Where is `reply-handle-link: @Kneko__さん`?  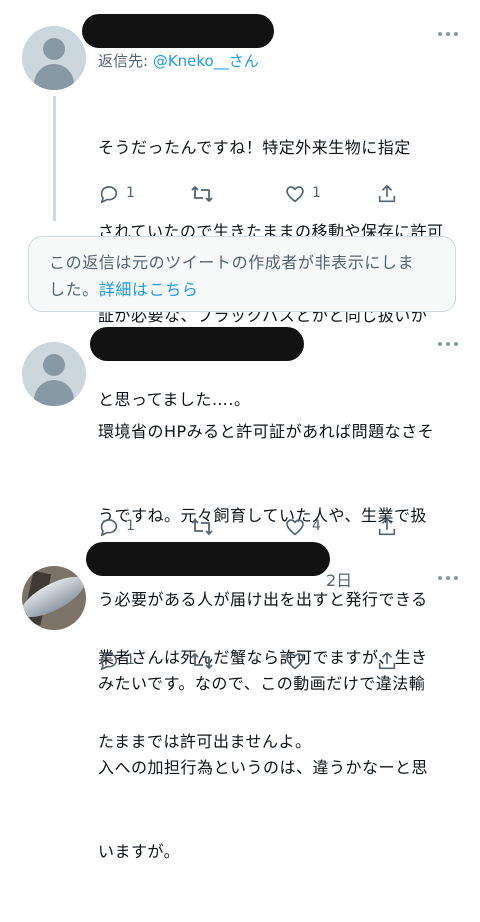
reply-handle-link: @Kneko__さん is located at coordinates (206, 61).